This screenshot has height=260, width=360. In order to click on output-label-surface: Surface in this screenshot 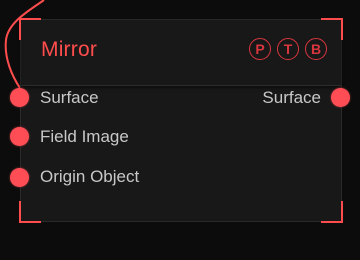, I will do `click(291, 97)`.